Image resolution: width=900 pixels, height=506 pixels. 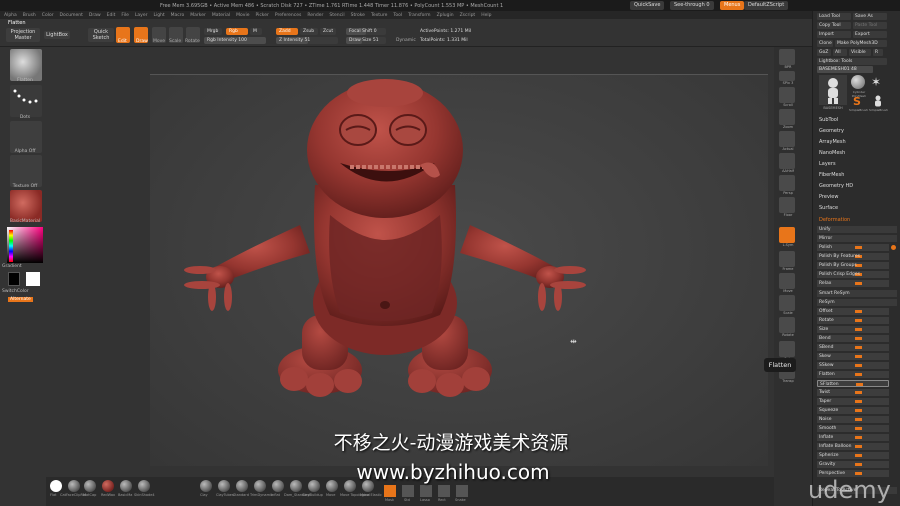 What do you see at coordinates (95, 15) in the screenshot?
I see `menu-draw: Draw` at bounding box center [95, 15].